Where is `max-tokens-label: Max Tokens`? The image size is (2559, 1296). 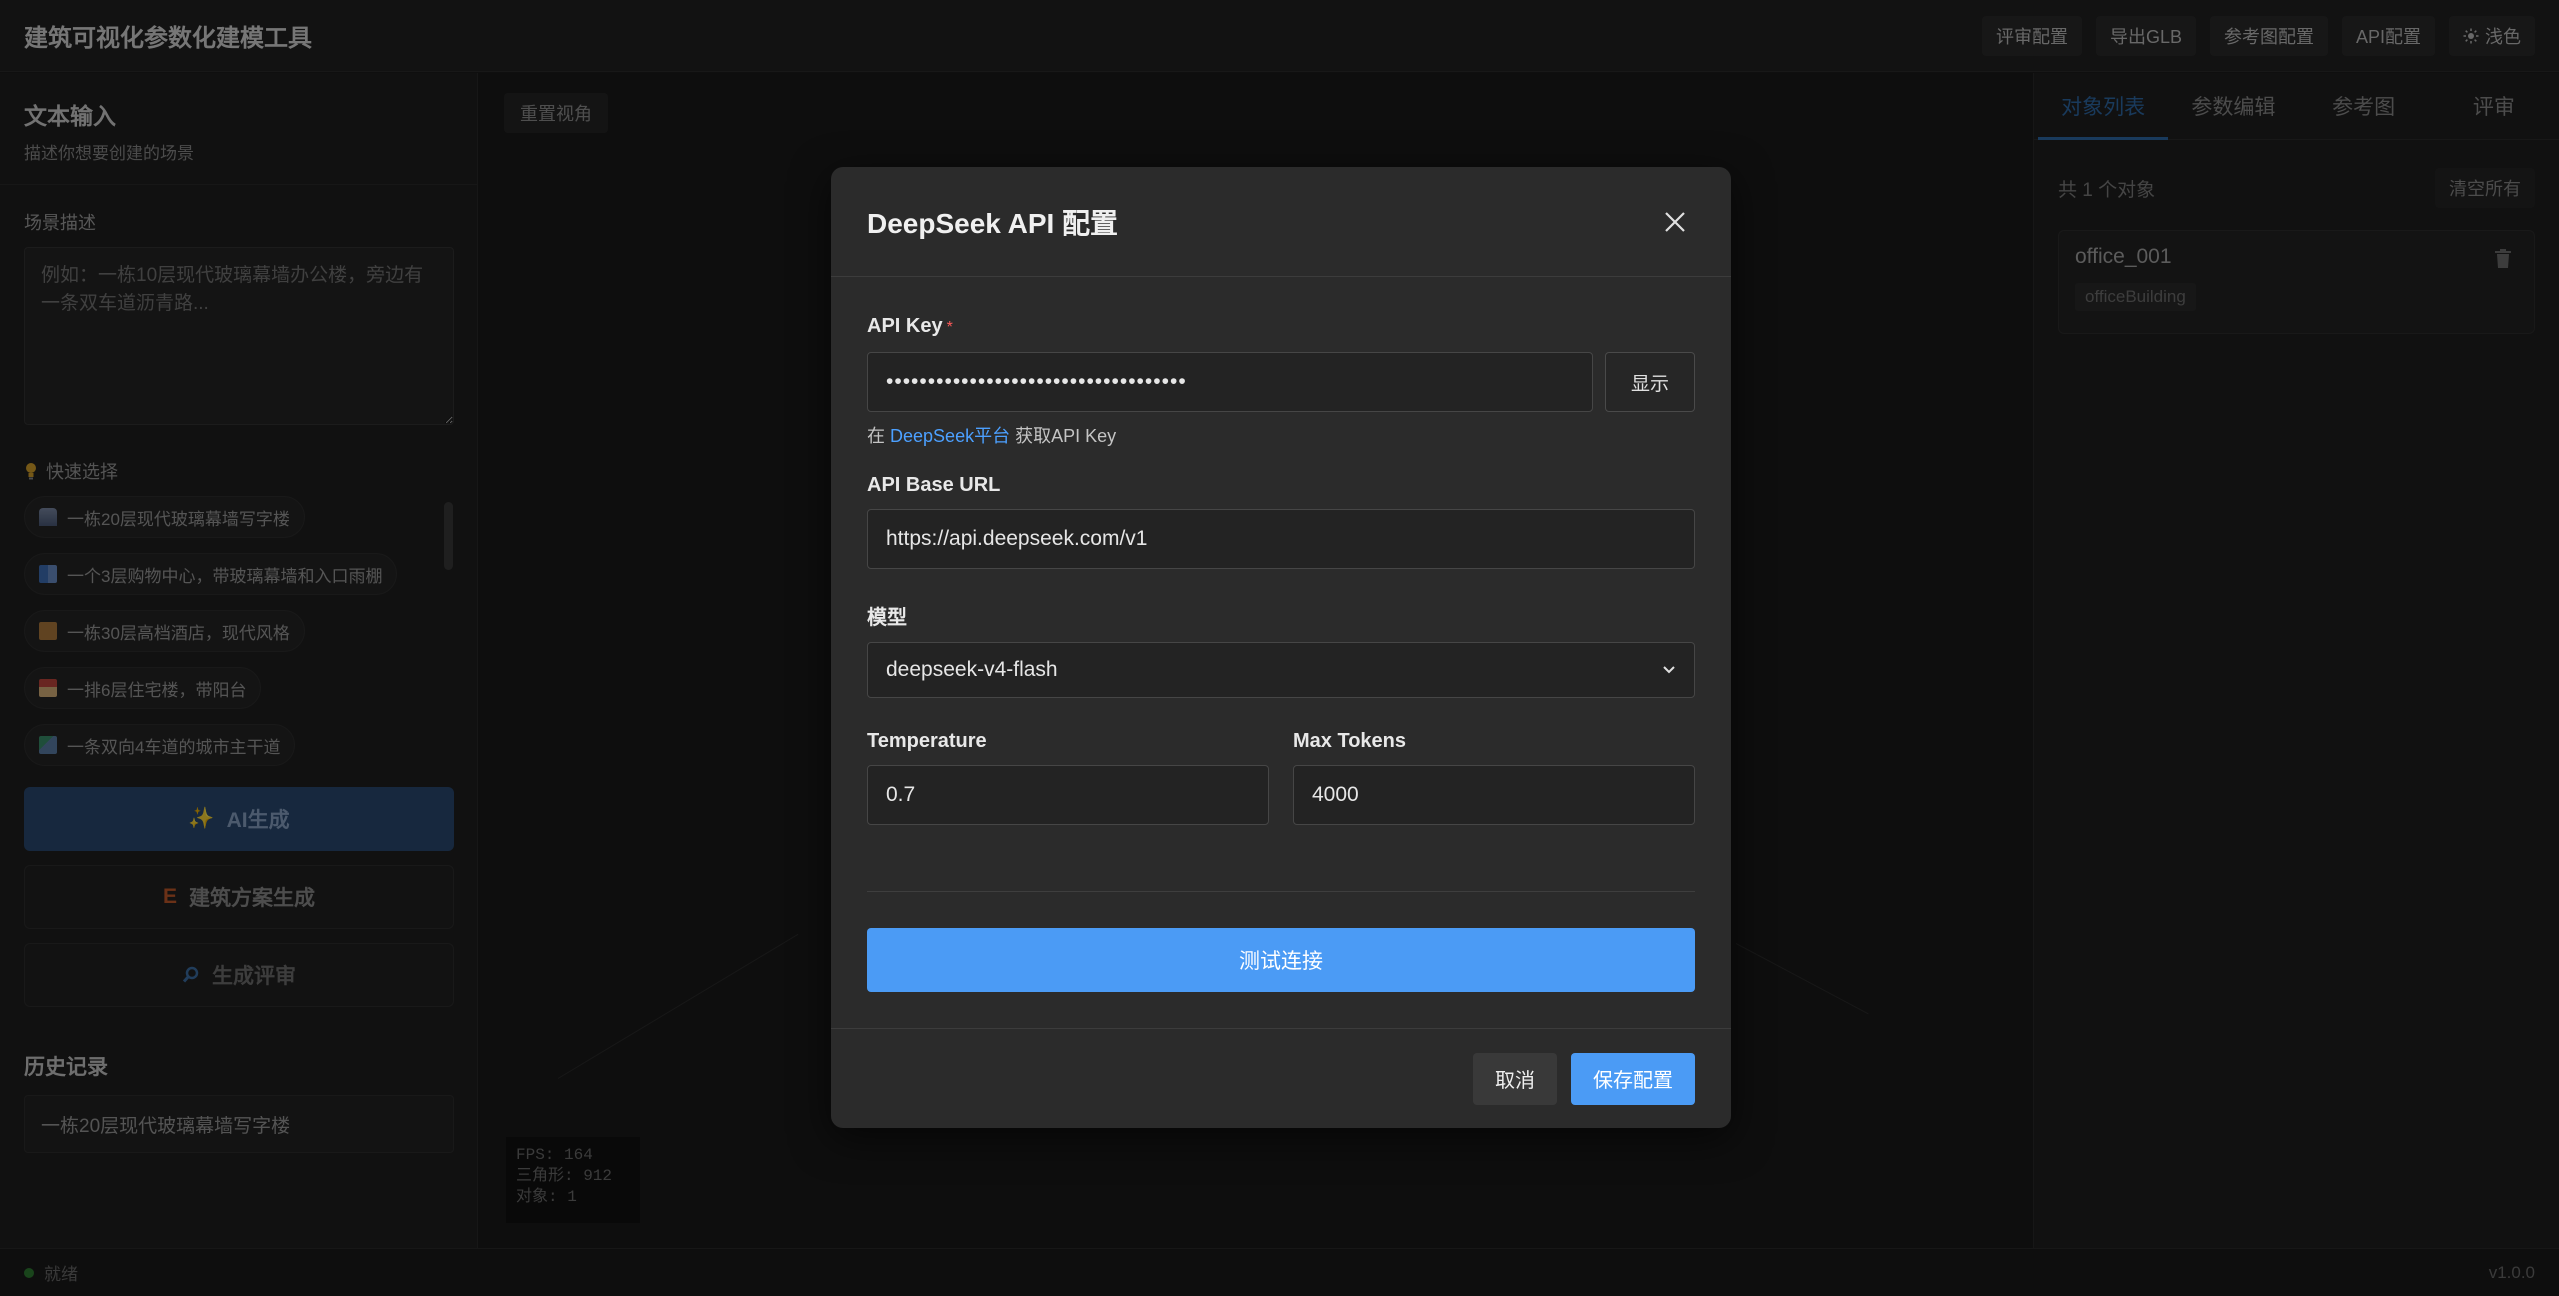 max-tokens-label: Max Tokens is located at coordinates (1349, 741).